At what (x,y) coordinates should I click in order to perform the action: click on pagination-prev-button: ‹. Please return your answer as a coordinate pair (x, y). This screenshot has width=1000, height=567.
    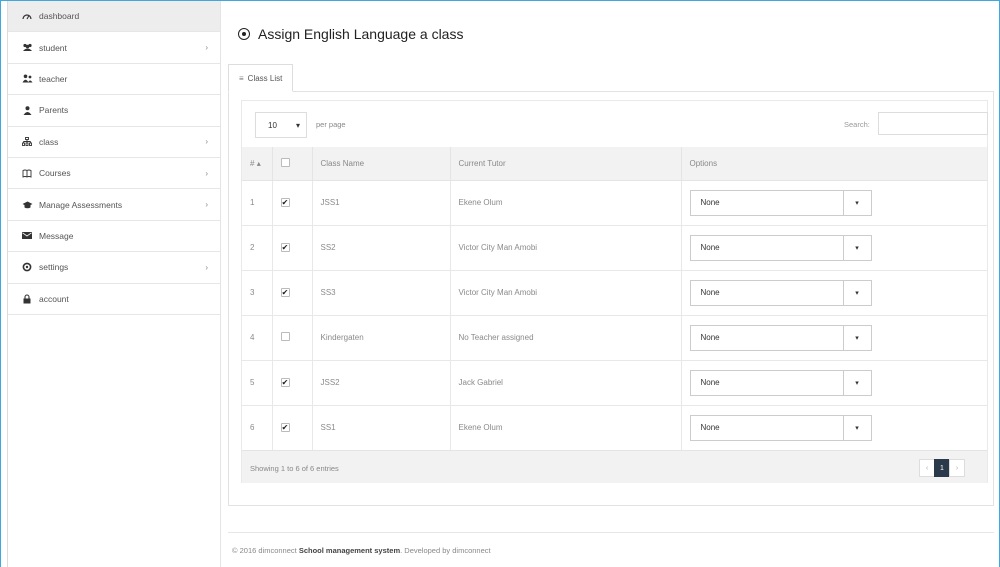
    Looking at the image, I should click on (927, 468).